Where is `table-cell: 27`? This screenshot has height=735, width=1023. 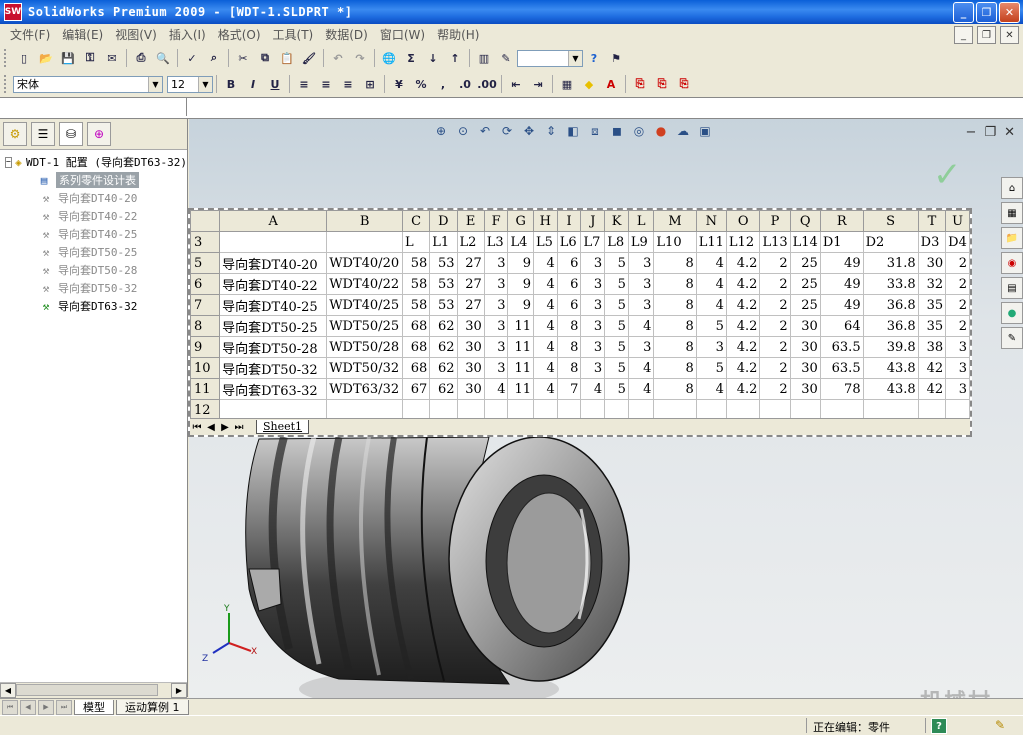
table-cell: 27 is located at coordinates (470, 305).